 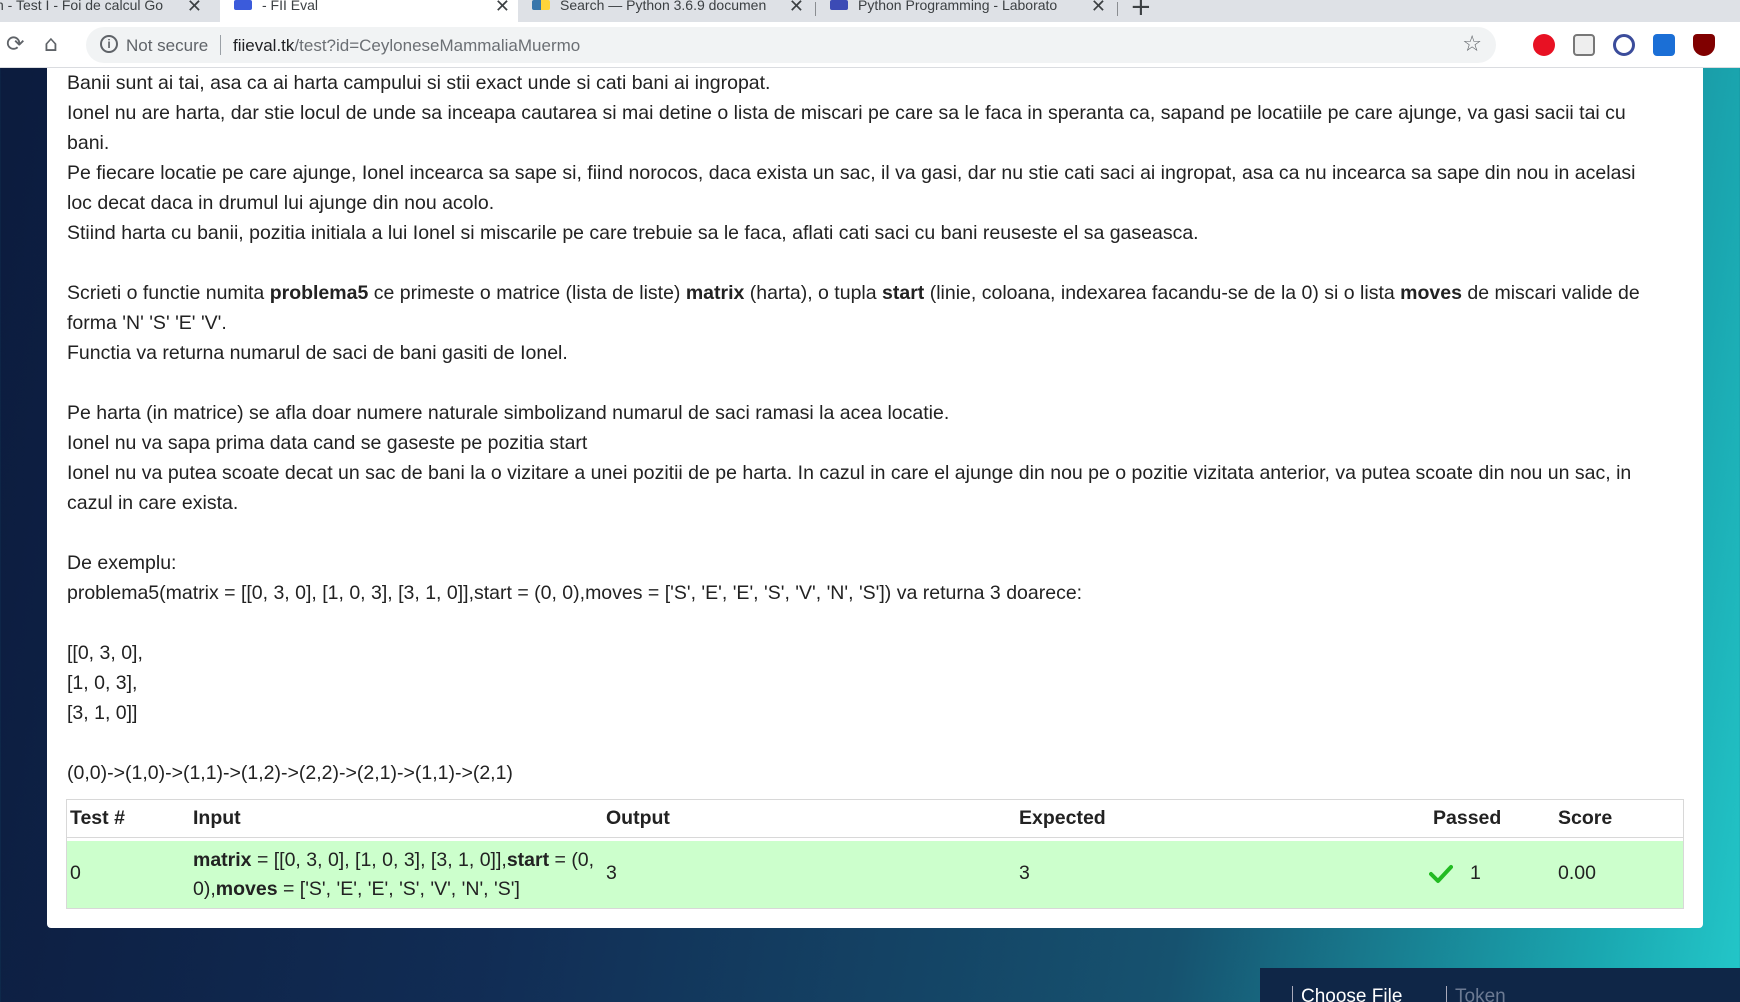 I want to click on tab-fii-eval: - FII Eval ✕, so click(x=369, y=11).